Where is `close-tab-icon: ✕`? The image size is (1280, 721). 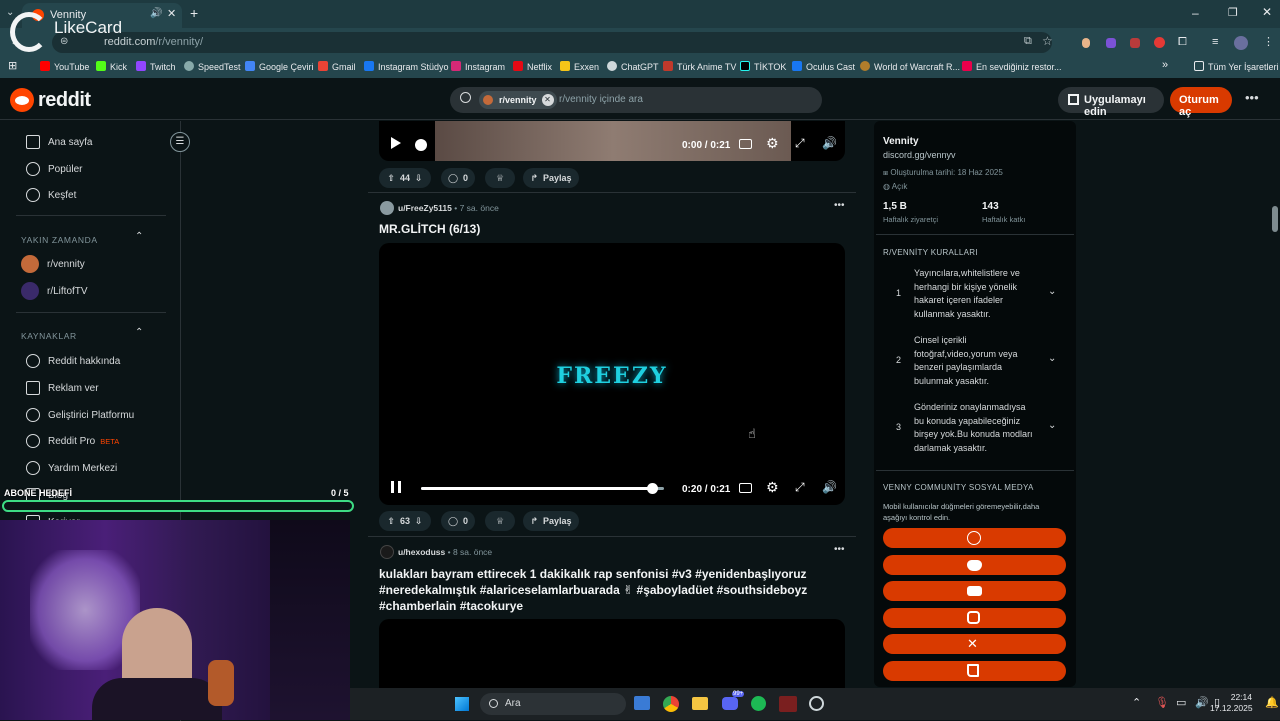
close-tab-icon: ✕ is located at coordinates (171, 13).